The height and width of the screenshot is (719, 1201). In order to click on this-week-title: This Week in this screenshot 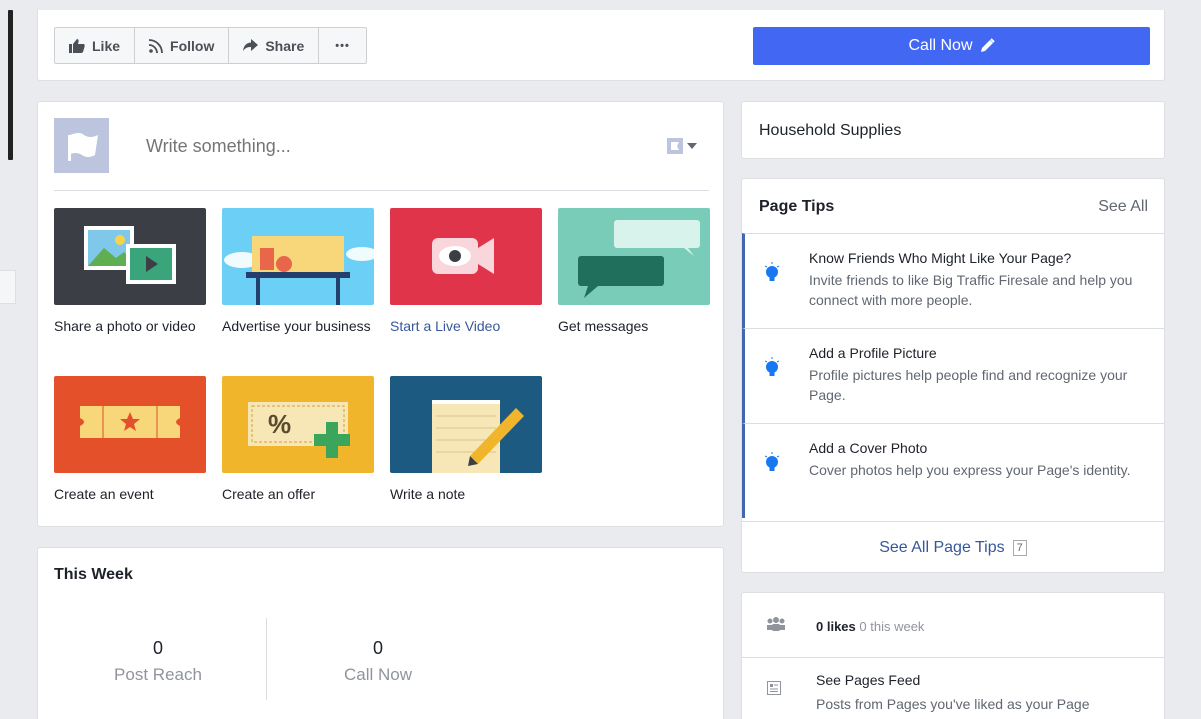, I will do `click(93, 574)`.